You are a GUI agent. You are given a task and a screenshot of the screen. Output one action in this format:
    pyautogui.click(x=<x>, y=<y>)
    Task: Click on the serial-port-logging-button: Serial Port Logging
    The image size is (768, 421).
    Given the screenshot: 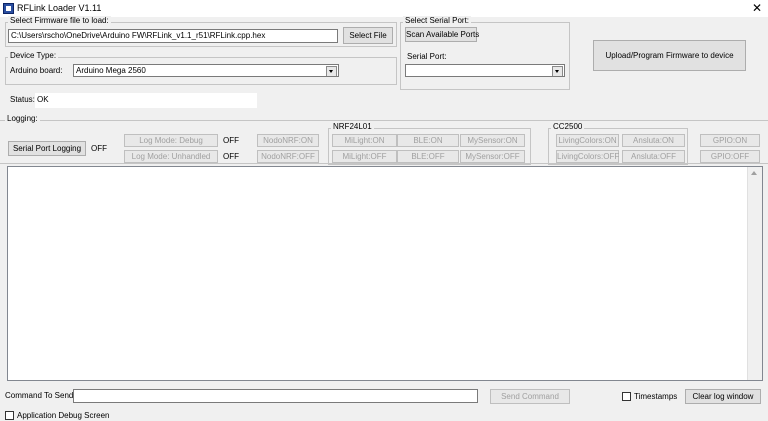 What is the action you would take?
    pyautogui.click(x=47, y=148)
    